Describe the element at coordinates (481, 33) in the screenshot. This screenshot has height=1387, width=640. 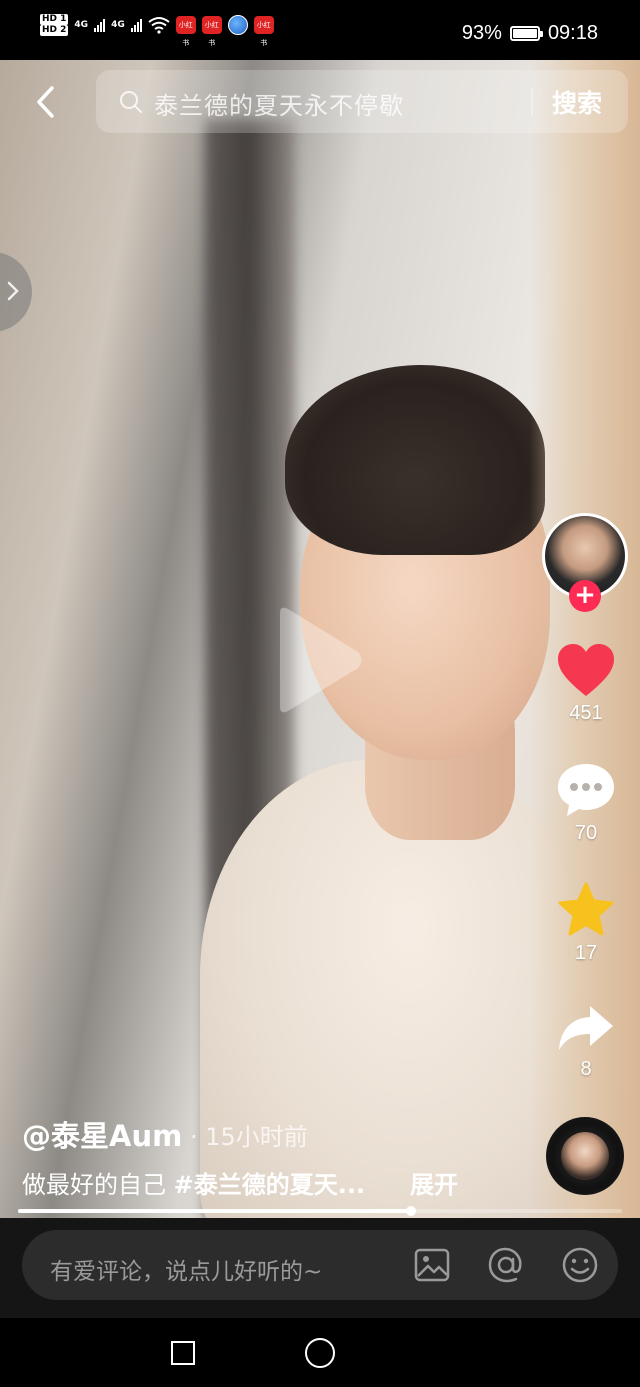
I see `battery-percent: 93%` at that location.